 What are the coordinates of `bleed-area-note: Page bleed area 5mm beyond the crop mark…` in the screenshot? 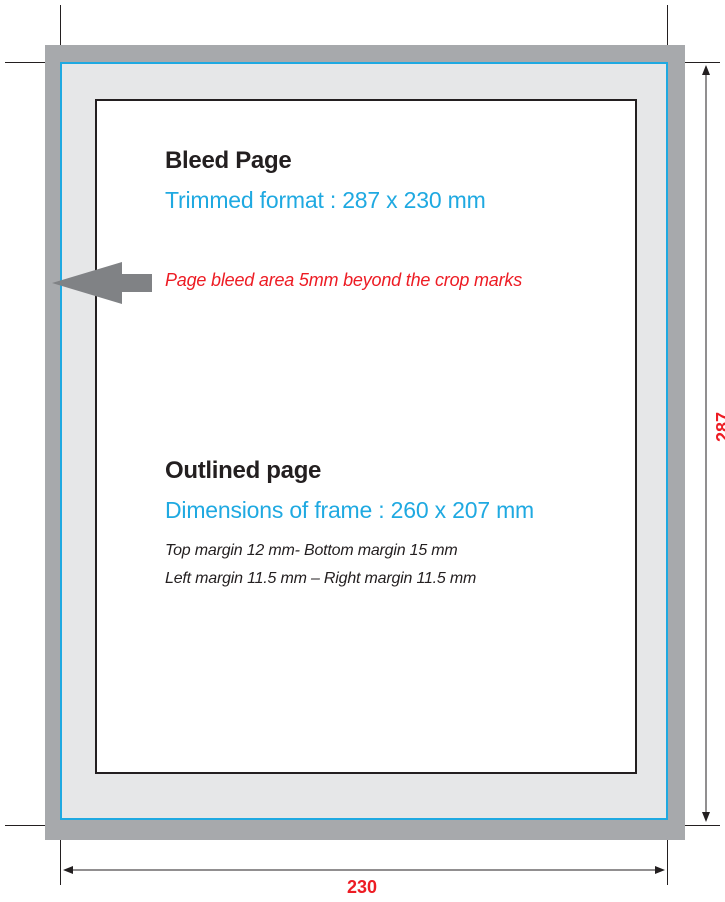 It's located at (344, 280).